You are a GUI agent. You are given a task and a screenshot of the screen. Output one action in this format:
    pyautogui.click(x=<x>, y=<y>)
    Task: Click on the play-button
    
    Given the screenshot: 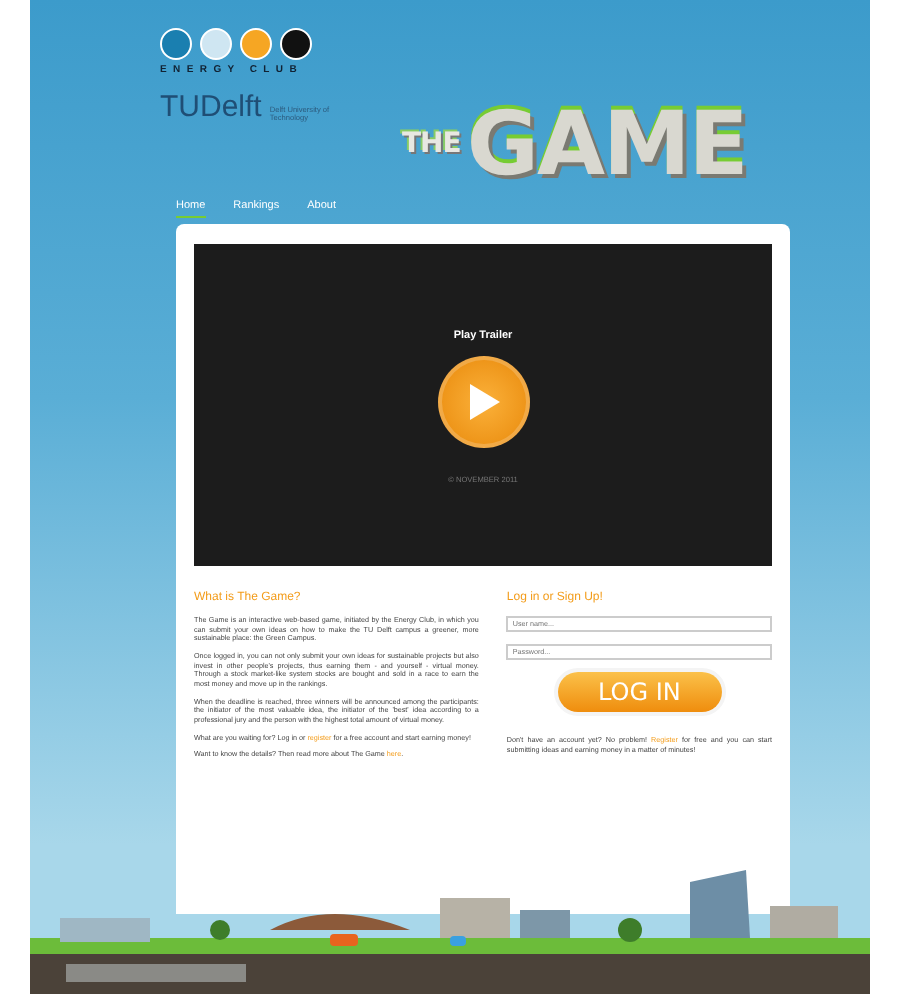 What is the action you would take?
    pyautogui.click(x=483, y=402)
    